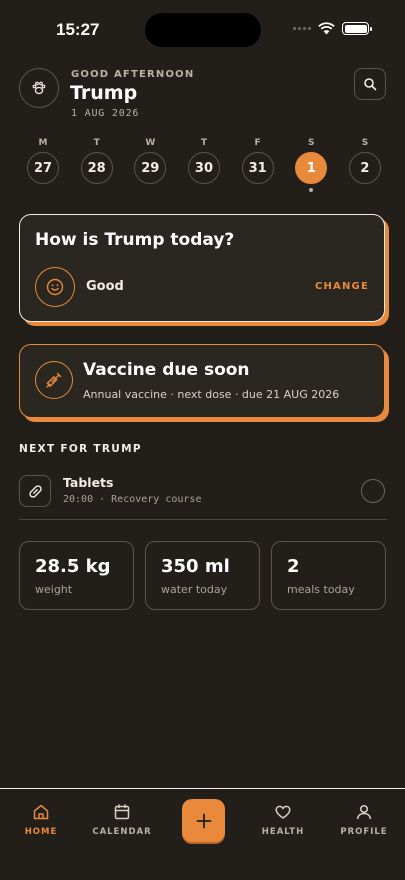  What do you see at coordinates (328, 575) in the screenshot?
I see `stat-card-meals: 2 meals today` at bounding box center [328, 575].